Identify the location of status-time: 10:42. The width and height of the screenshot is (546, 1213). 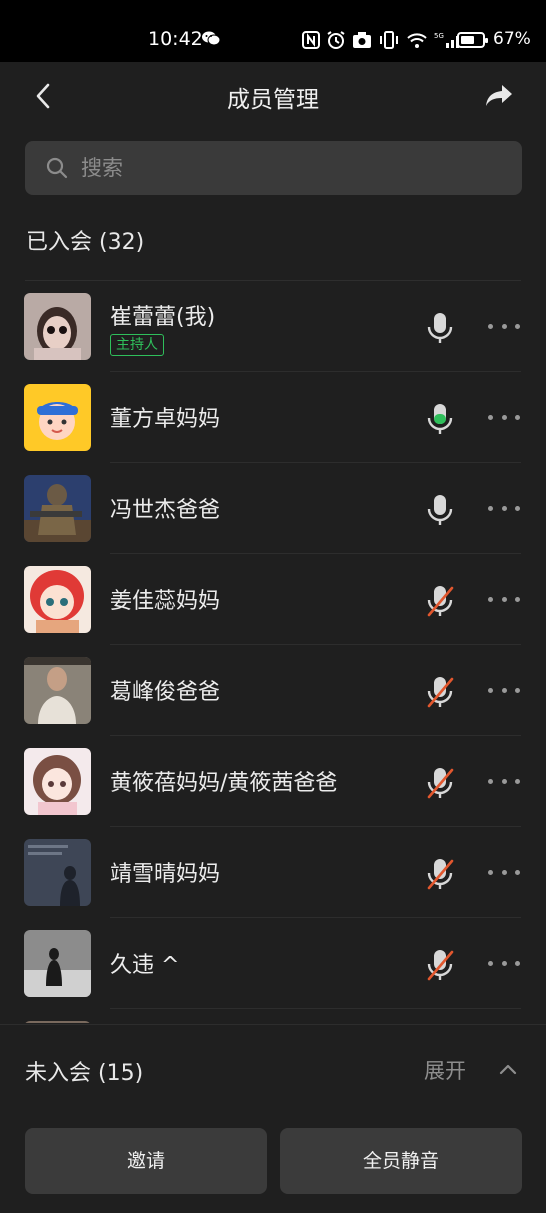
(175, 39).